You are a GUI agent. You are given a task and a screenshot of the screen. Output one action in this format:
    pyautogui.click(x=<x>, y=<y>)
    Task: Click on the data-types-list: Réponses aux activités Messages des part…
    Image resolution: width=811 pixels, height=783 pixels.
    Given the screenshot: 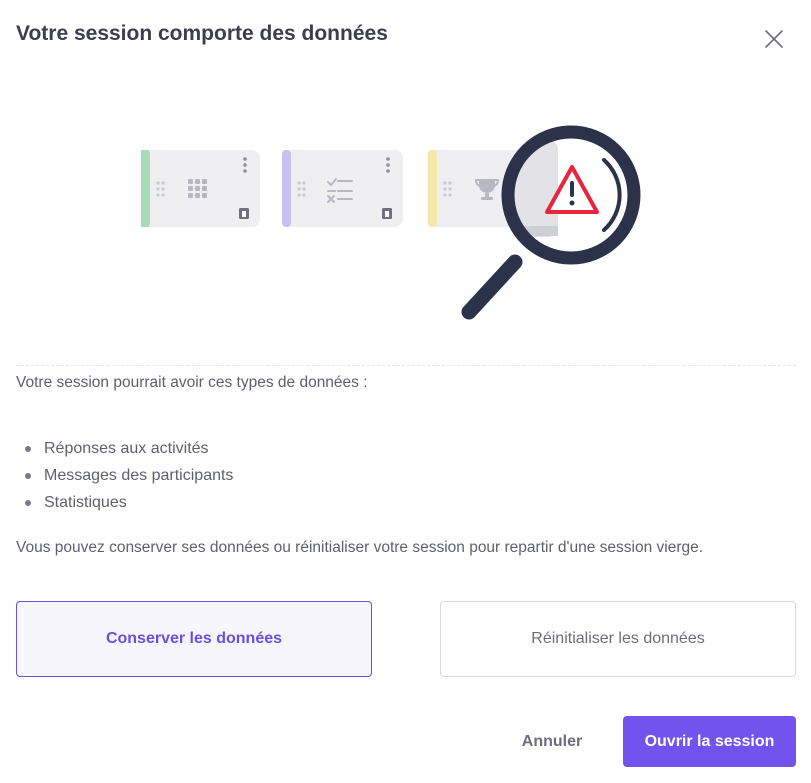 What is the action you would take?
    pyautogui.click(x=124, y=478)
    